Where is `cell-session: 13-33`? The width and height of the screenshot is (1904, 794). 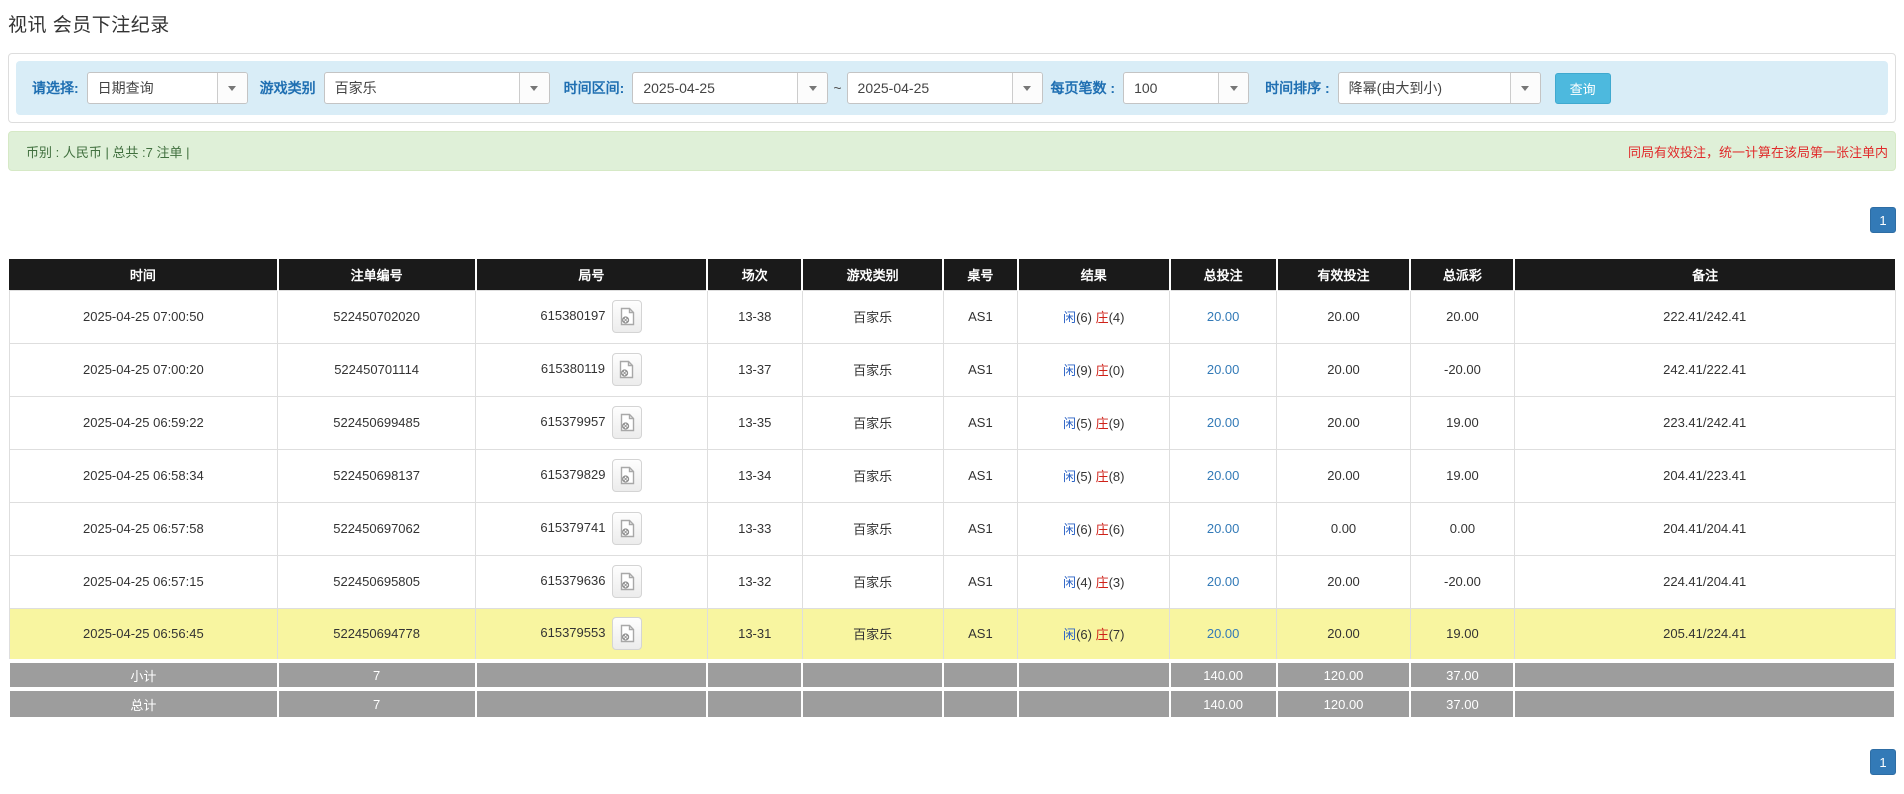 cell-session: 13-33 is located at coordinates (754, 528).